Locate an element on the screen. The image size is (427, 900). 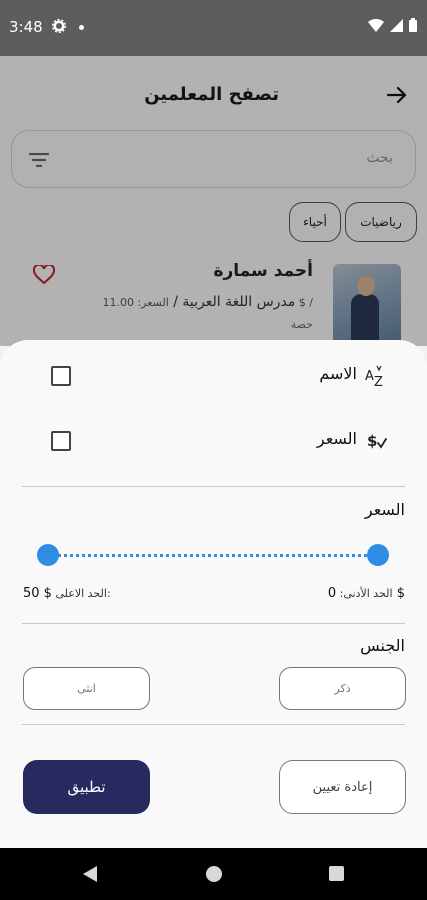
status-bar: 3:48 is located at coordinates (213, 28).